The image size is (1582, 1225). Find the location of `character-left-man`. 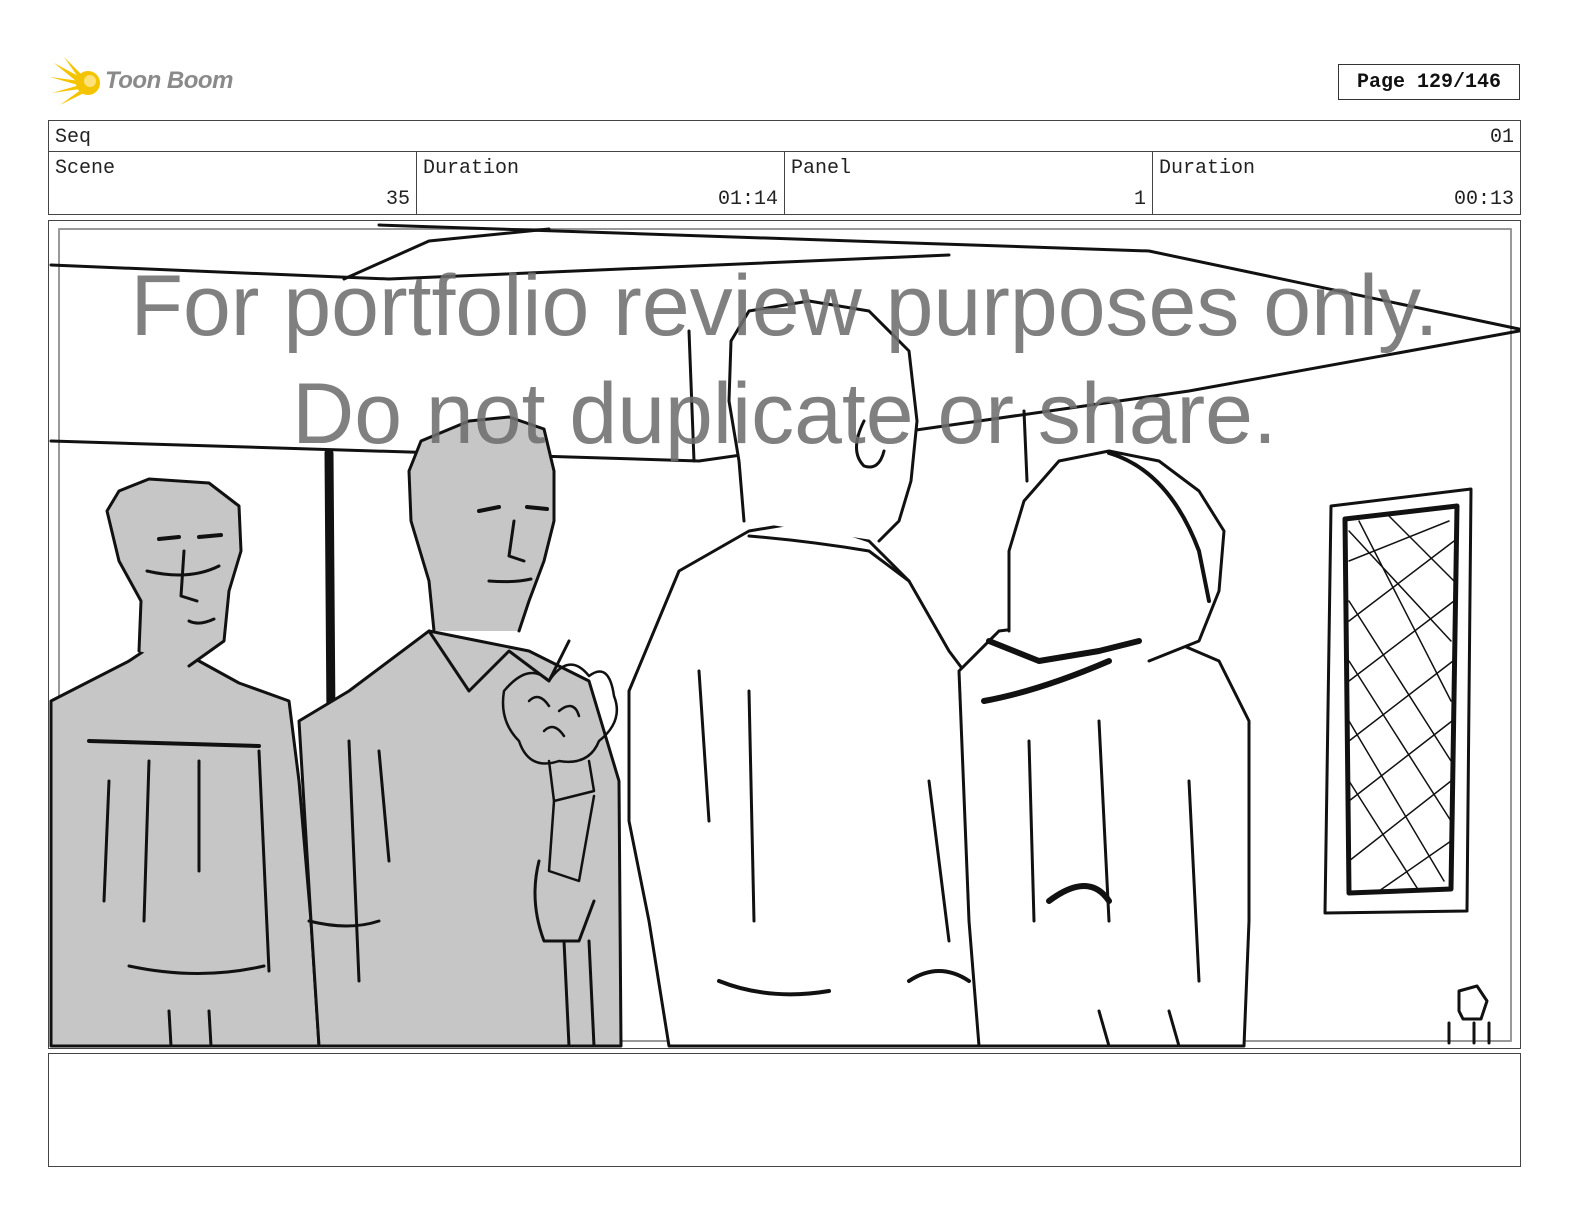

character-left-man is located at coordinates (185, 762).